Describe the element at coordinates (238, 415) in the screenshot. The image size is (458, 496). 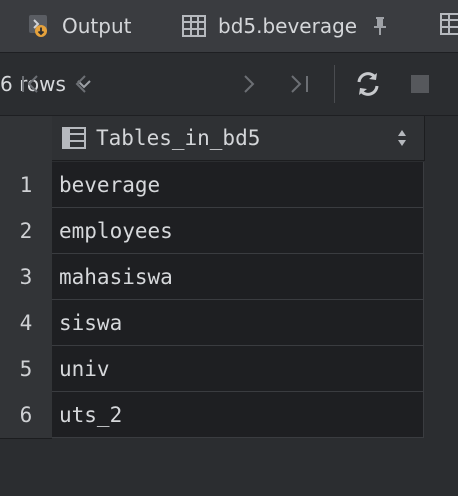
I see `table-cell: uts_2` at that location.